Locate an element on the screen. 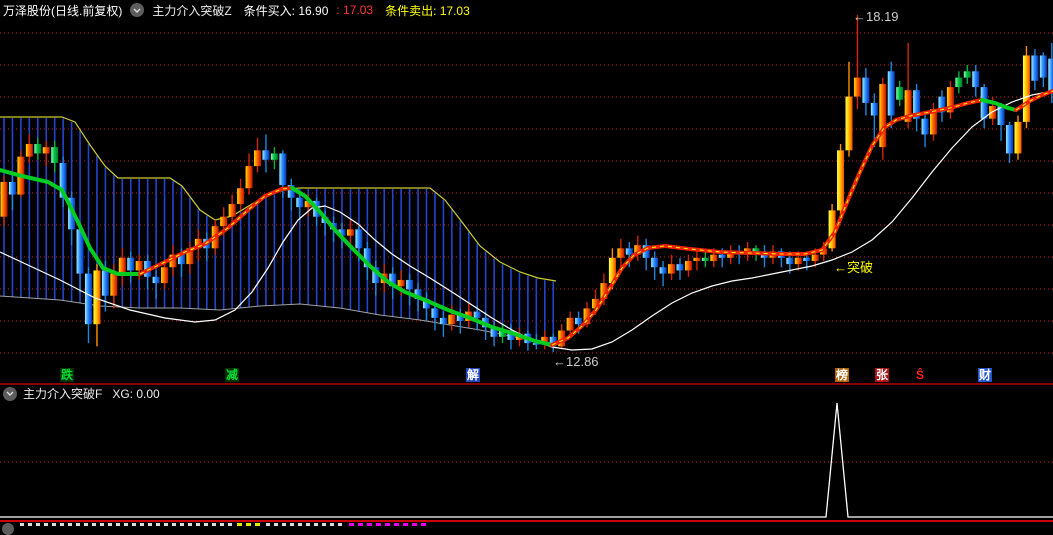 The image size is (1053, 535). condition-buy-value: 条件买入: 16.90 is located at coordinates (286, 10).